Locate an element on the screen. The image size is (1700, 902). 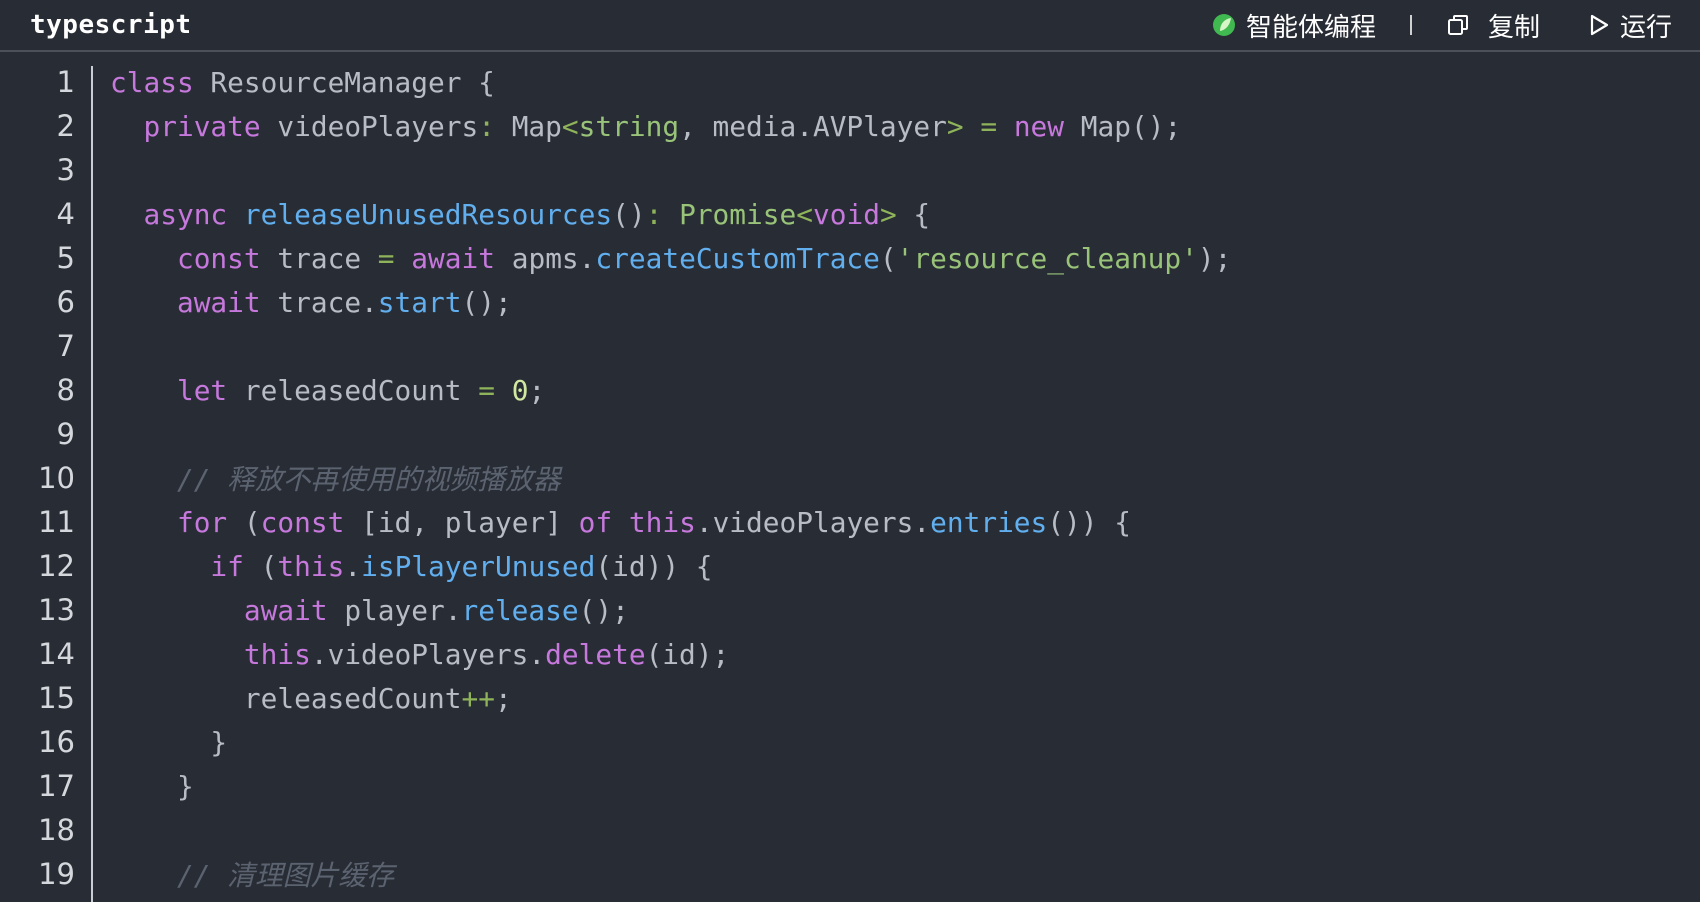
code-token: } is located at coordinates (152, 786).